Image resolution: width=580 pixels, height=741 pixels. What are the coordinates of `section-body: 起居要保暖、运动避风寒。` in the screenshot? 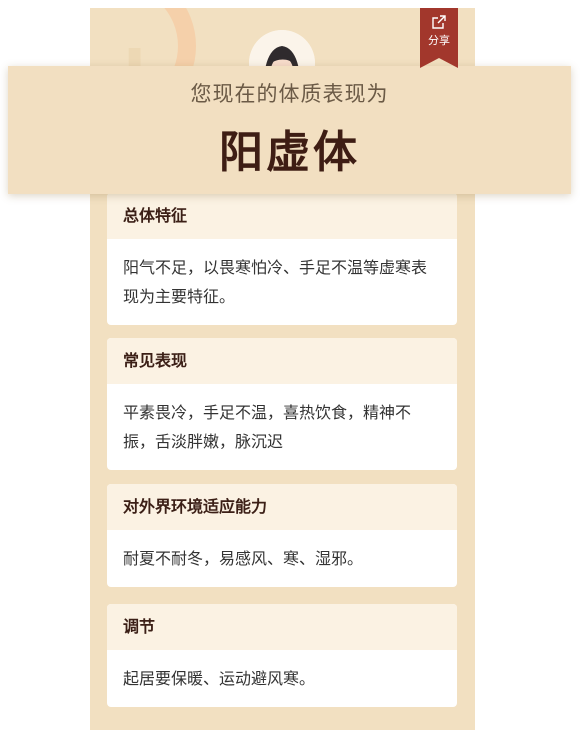 It's located at (219, 678).